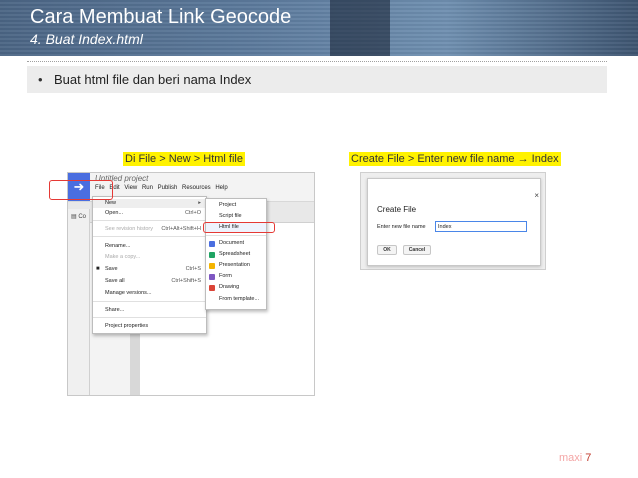  Describe the element at coordinates (212, 276) in the screenshot. I see `form-icon` at that location.